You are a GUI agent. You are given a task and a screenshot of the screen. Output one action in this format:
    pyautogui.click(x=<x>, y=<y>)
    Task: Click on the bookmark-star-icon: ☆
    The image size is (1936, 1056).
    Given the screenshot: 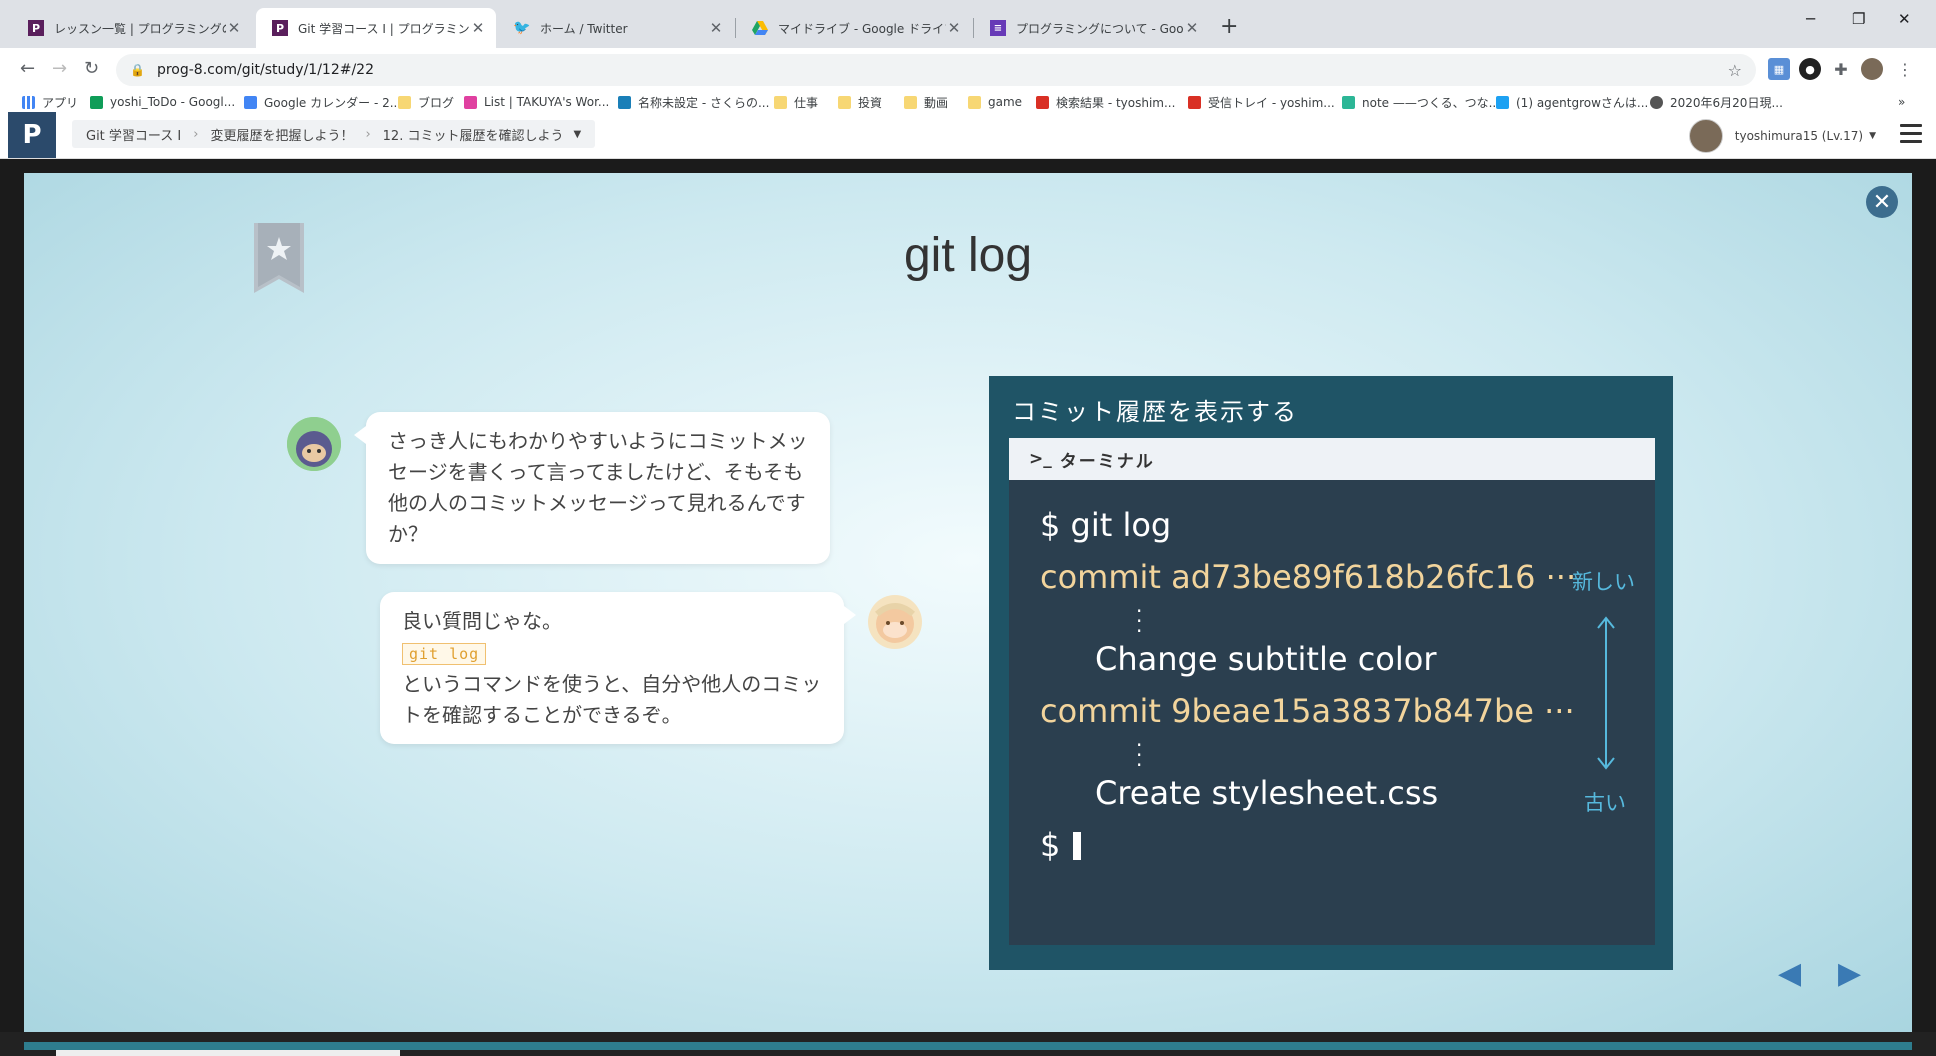 What is the action you would take?
    pyautogui.click(x=1735, y=70)
    